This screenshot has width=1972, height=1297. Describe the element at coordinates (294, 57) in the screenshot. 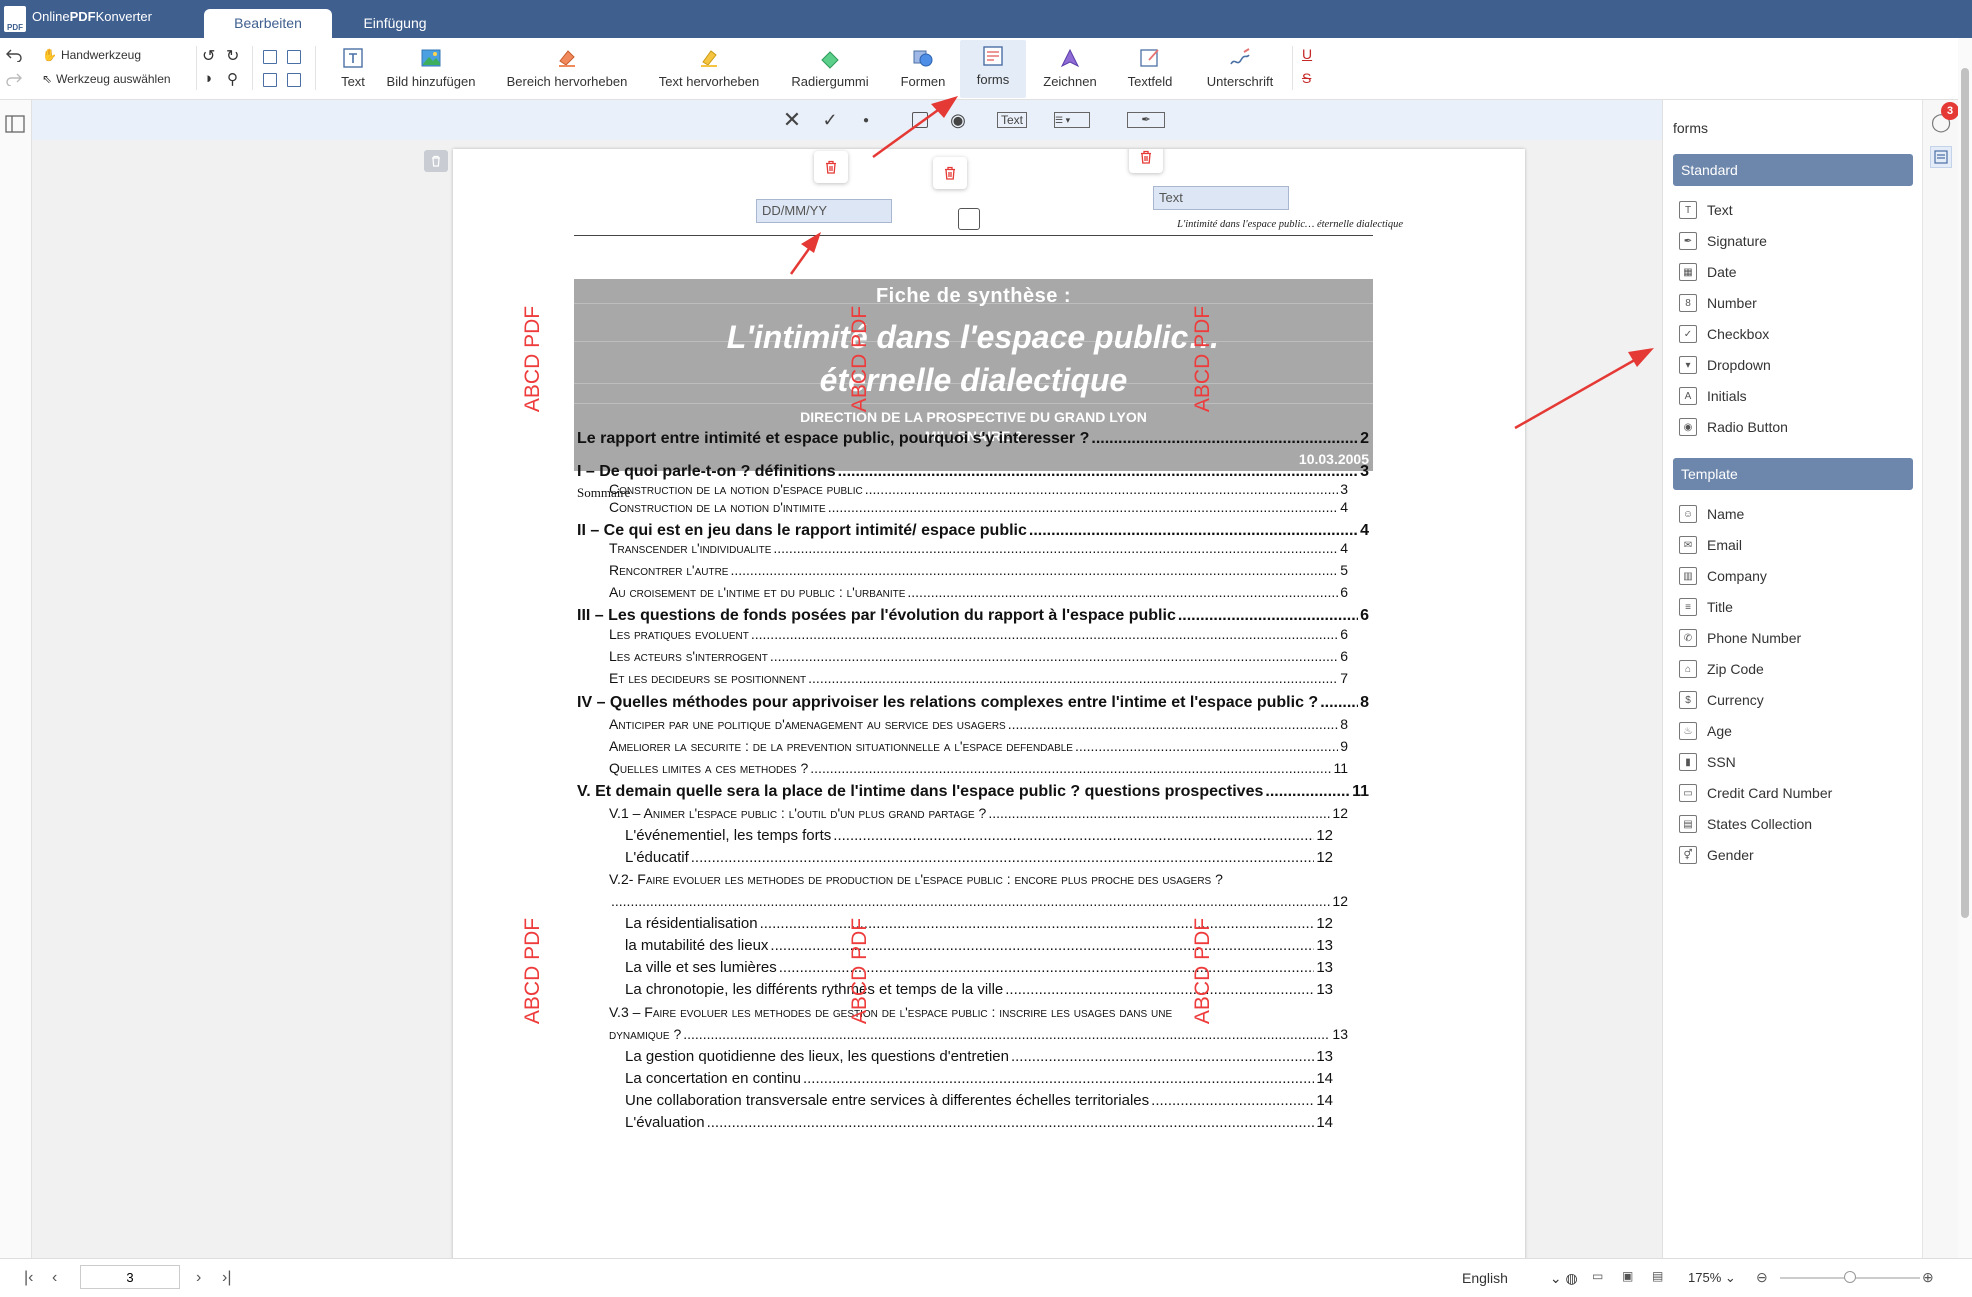

I see `actual-size-icon` at that location.